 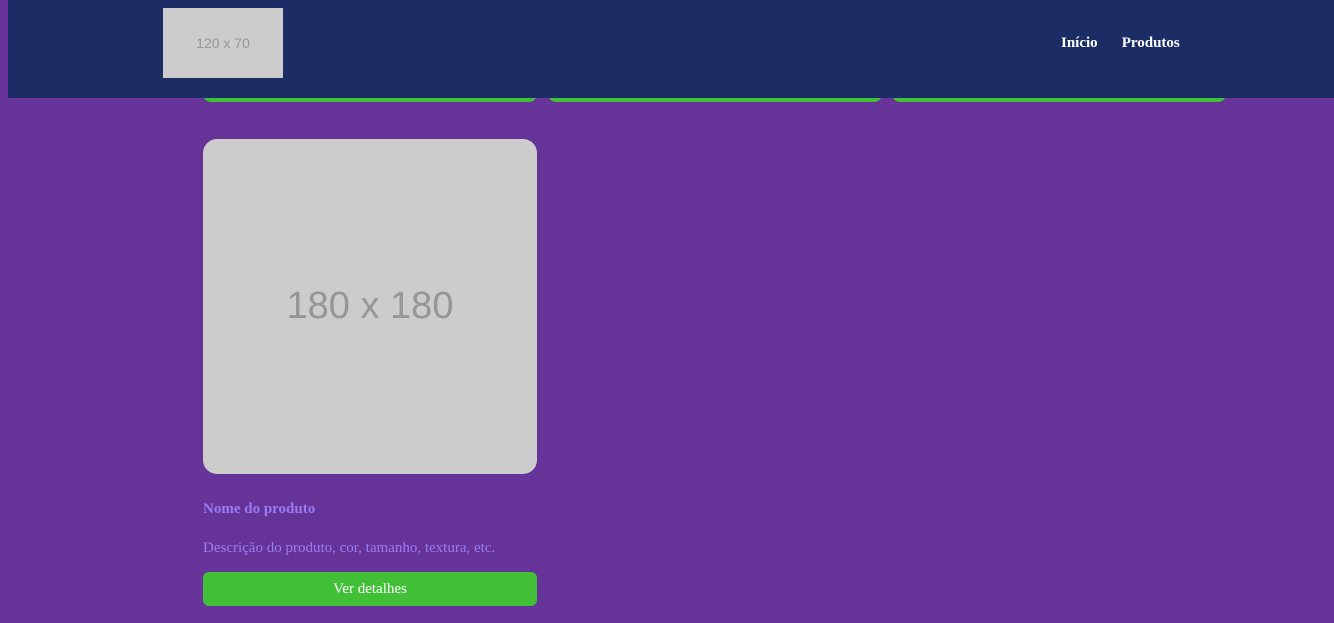 I want to click on view-details-button: Ver detalhes, so click(x=370, y=589).